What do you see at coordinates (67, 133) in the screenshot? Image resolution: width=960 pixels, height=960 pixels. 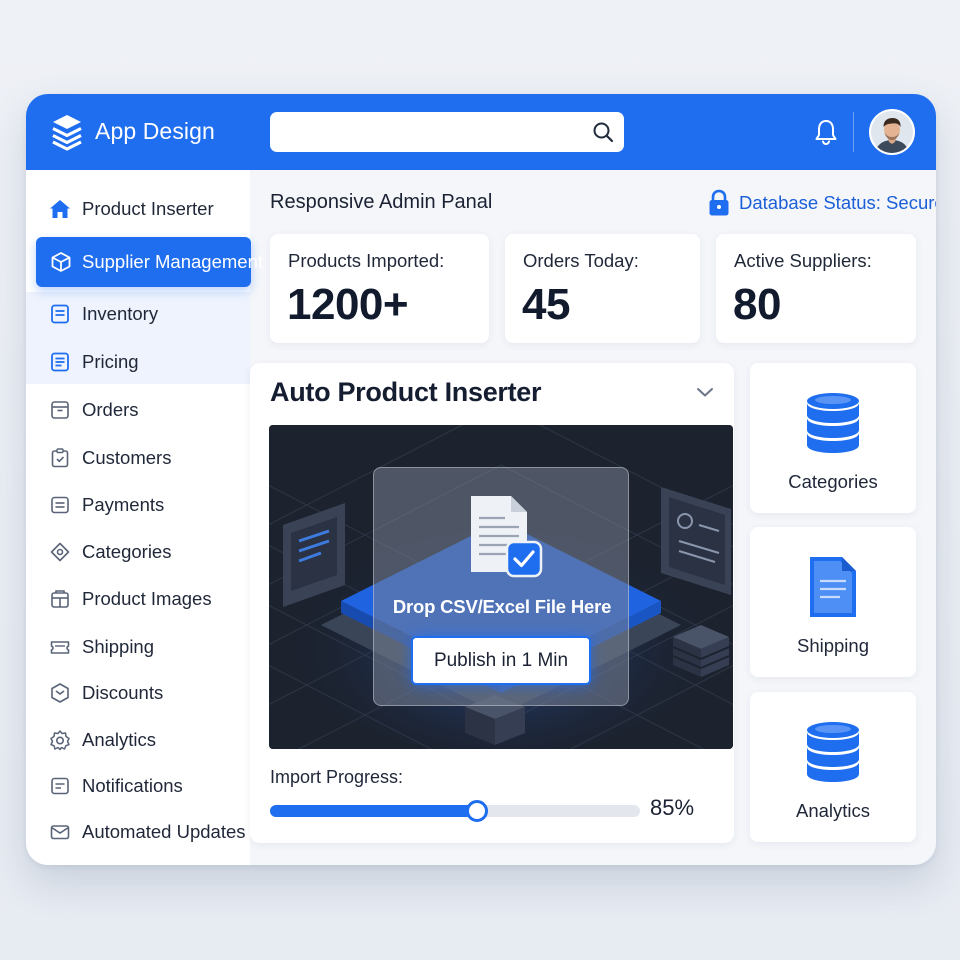 I see `layers-icon` at bounding box center [67, 133].